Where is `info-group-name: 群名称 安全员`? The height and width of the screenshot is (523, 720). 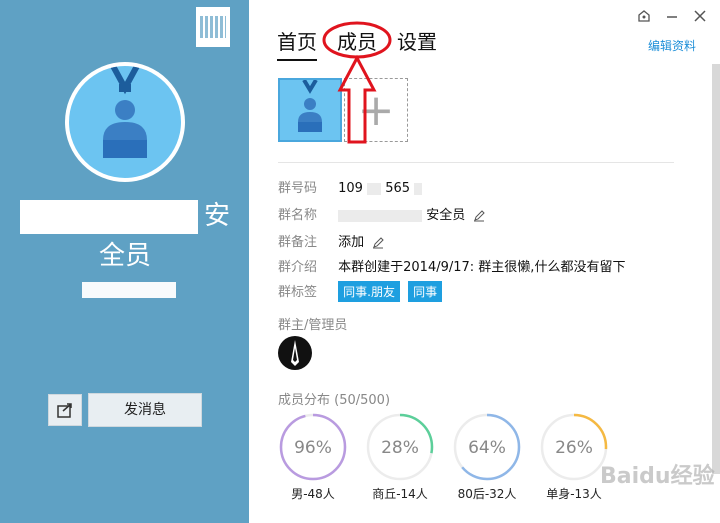 info-group-name: 群名称 安全员 is located at coordinates (382, 213).